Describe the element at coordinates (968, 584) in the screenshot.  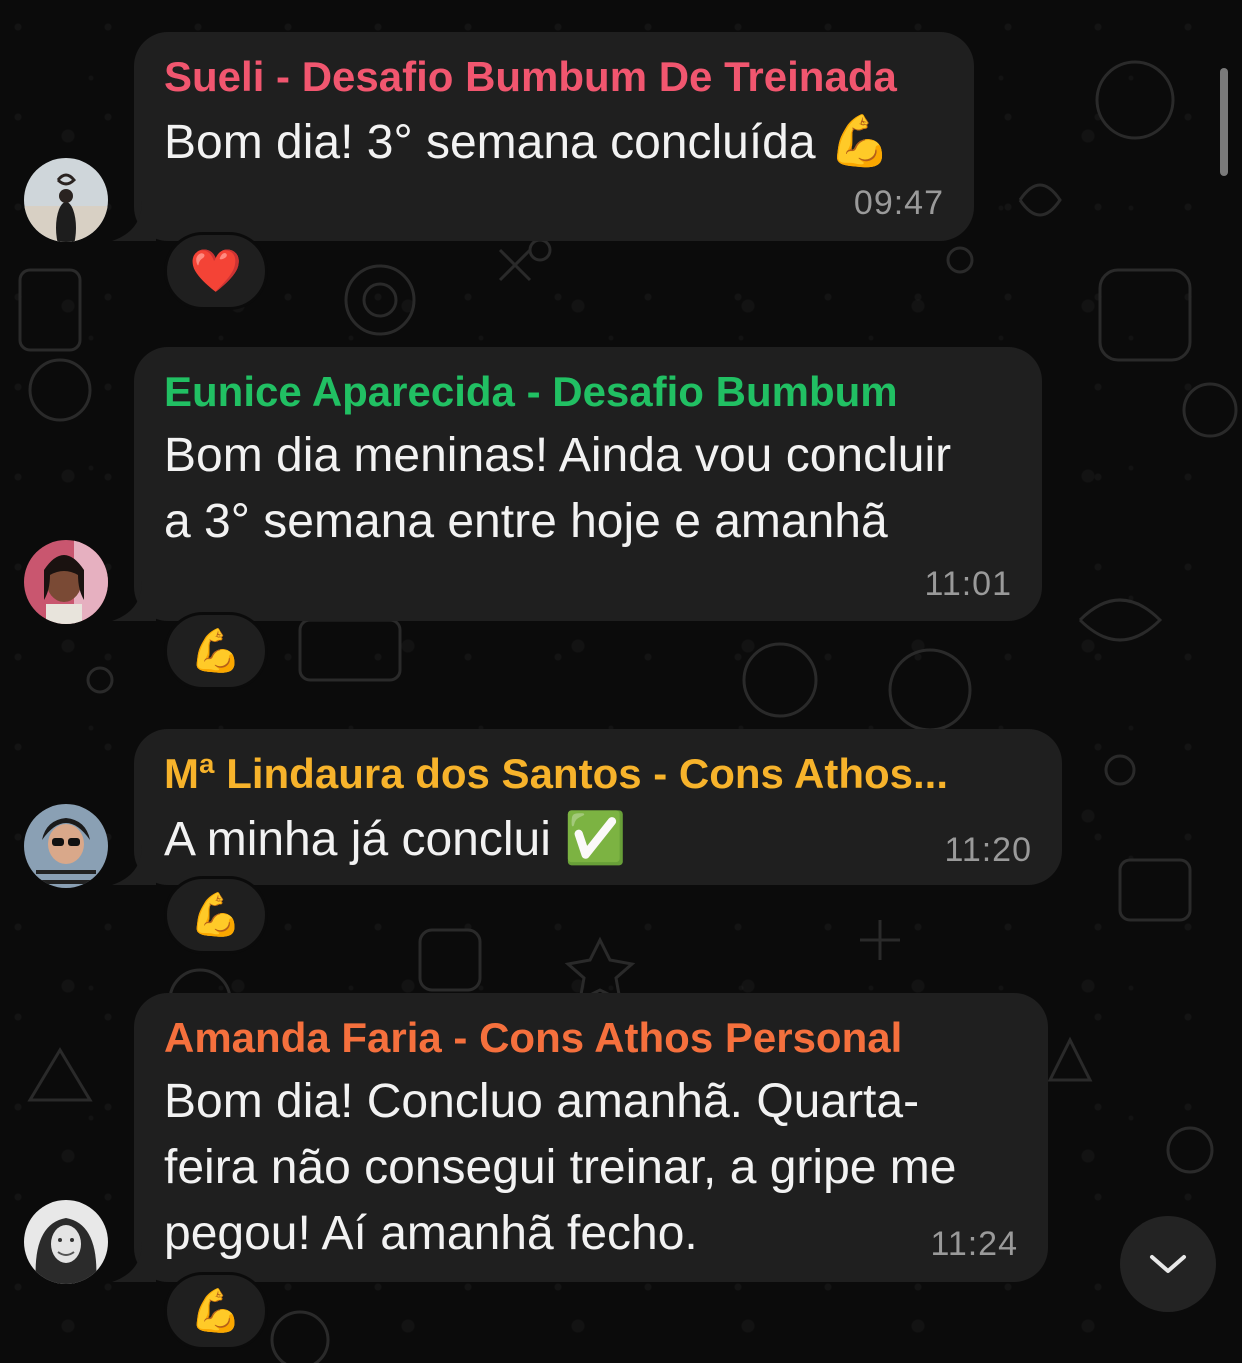
I see `timestamp: 11:01` at that location.